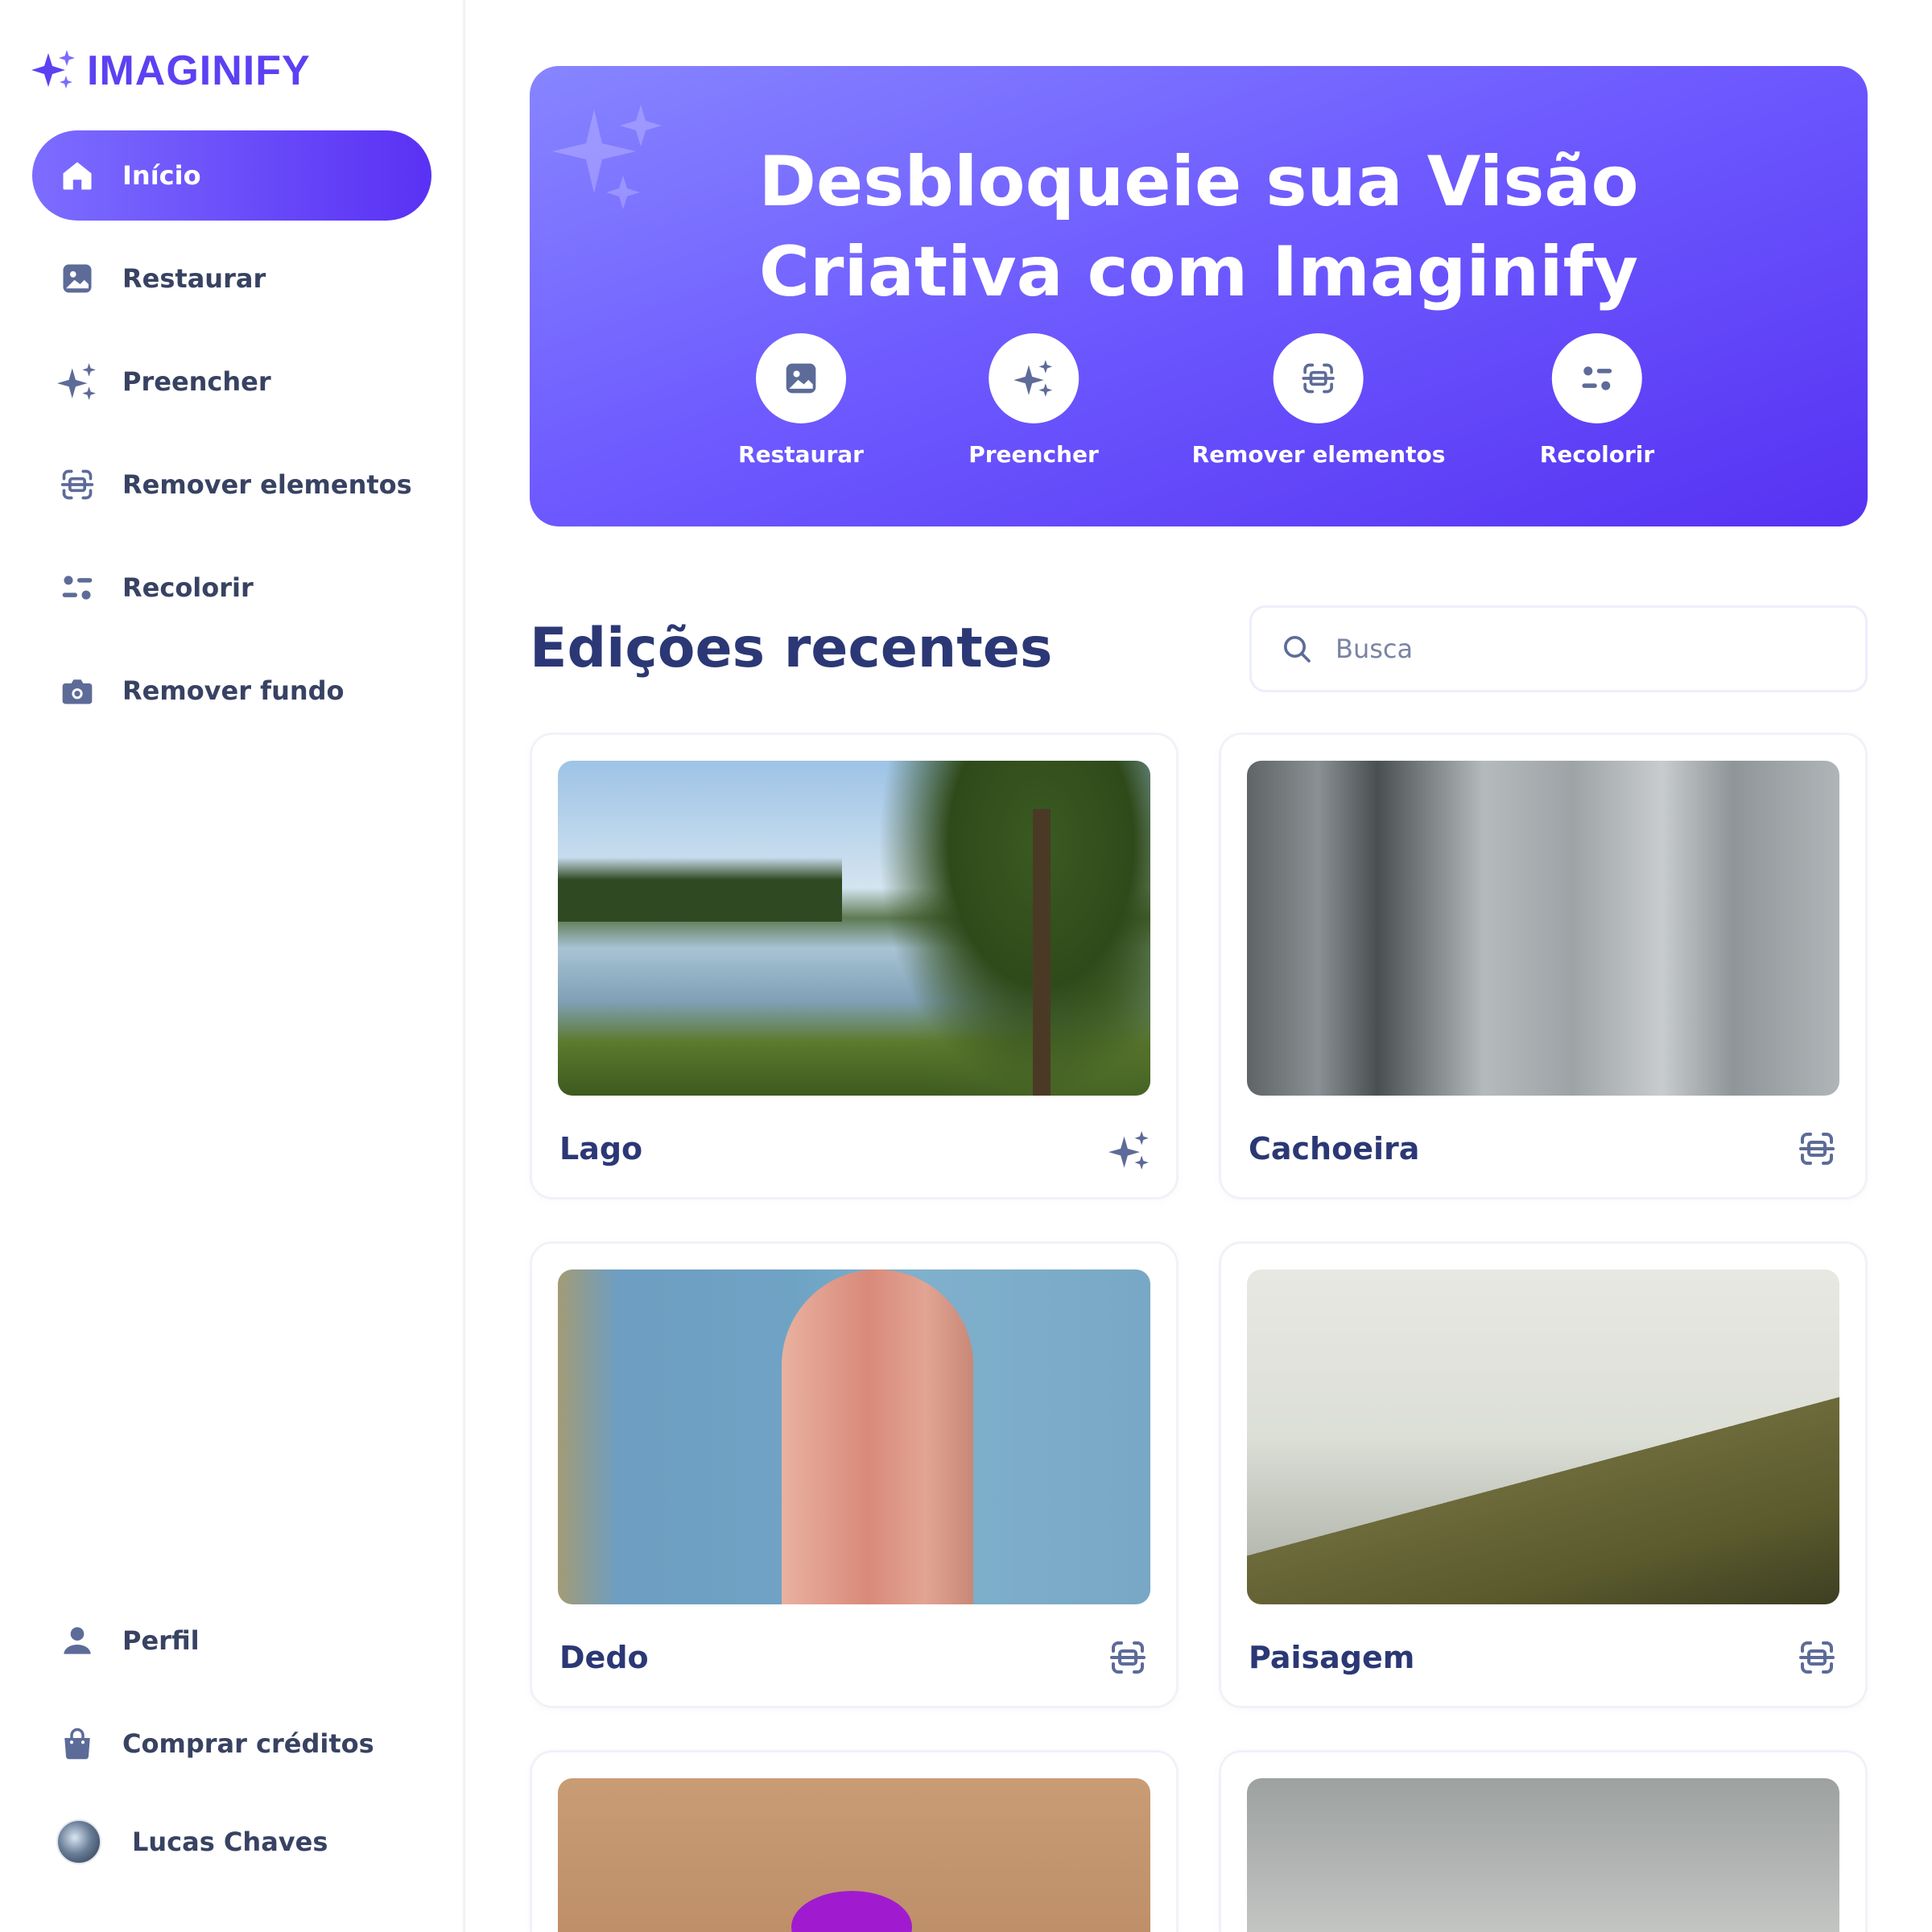 This screenshot has height=1932, width=1932. Describe the element at coordinates (194, 278) in the screenshot. I see `sidebar-item-label: Restaurar` at that location.